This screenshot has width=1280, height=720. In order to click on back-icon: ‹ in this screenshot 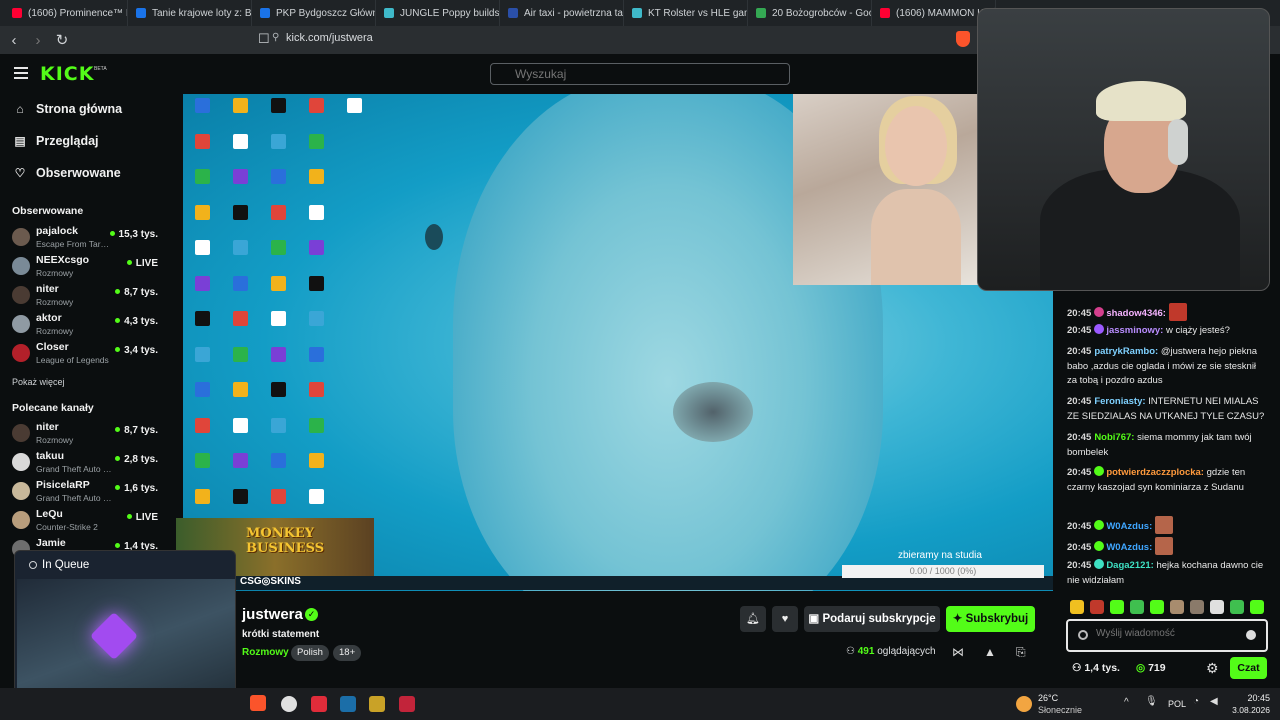, I will do `click(14, 40)`.